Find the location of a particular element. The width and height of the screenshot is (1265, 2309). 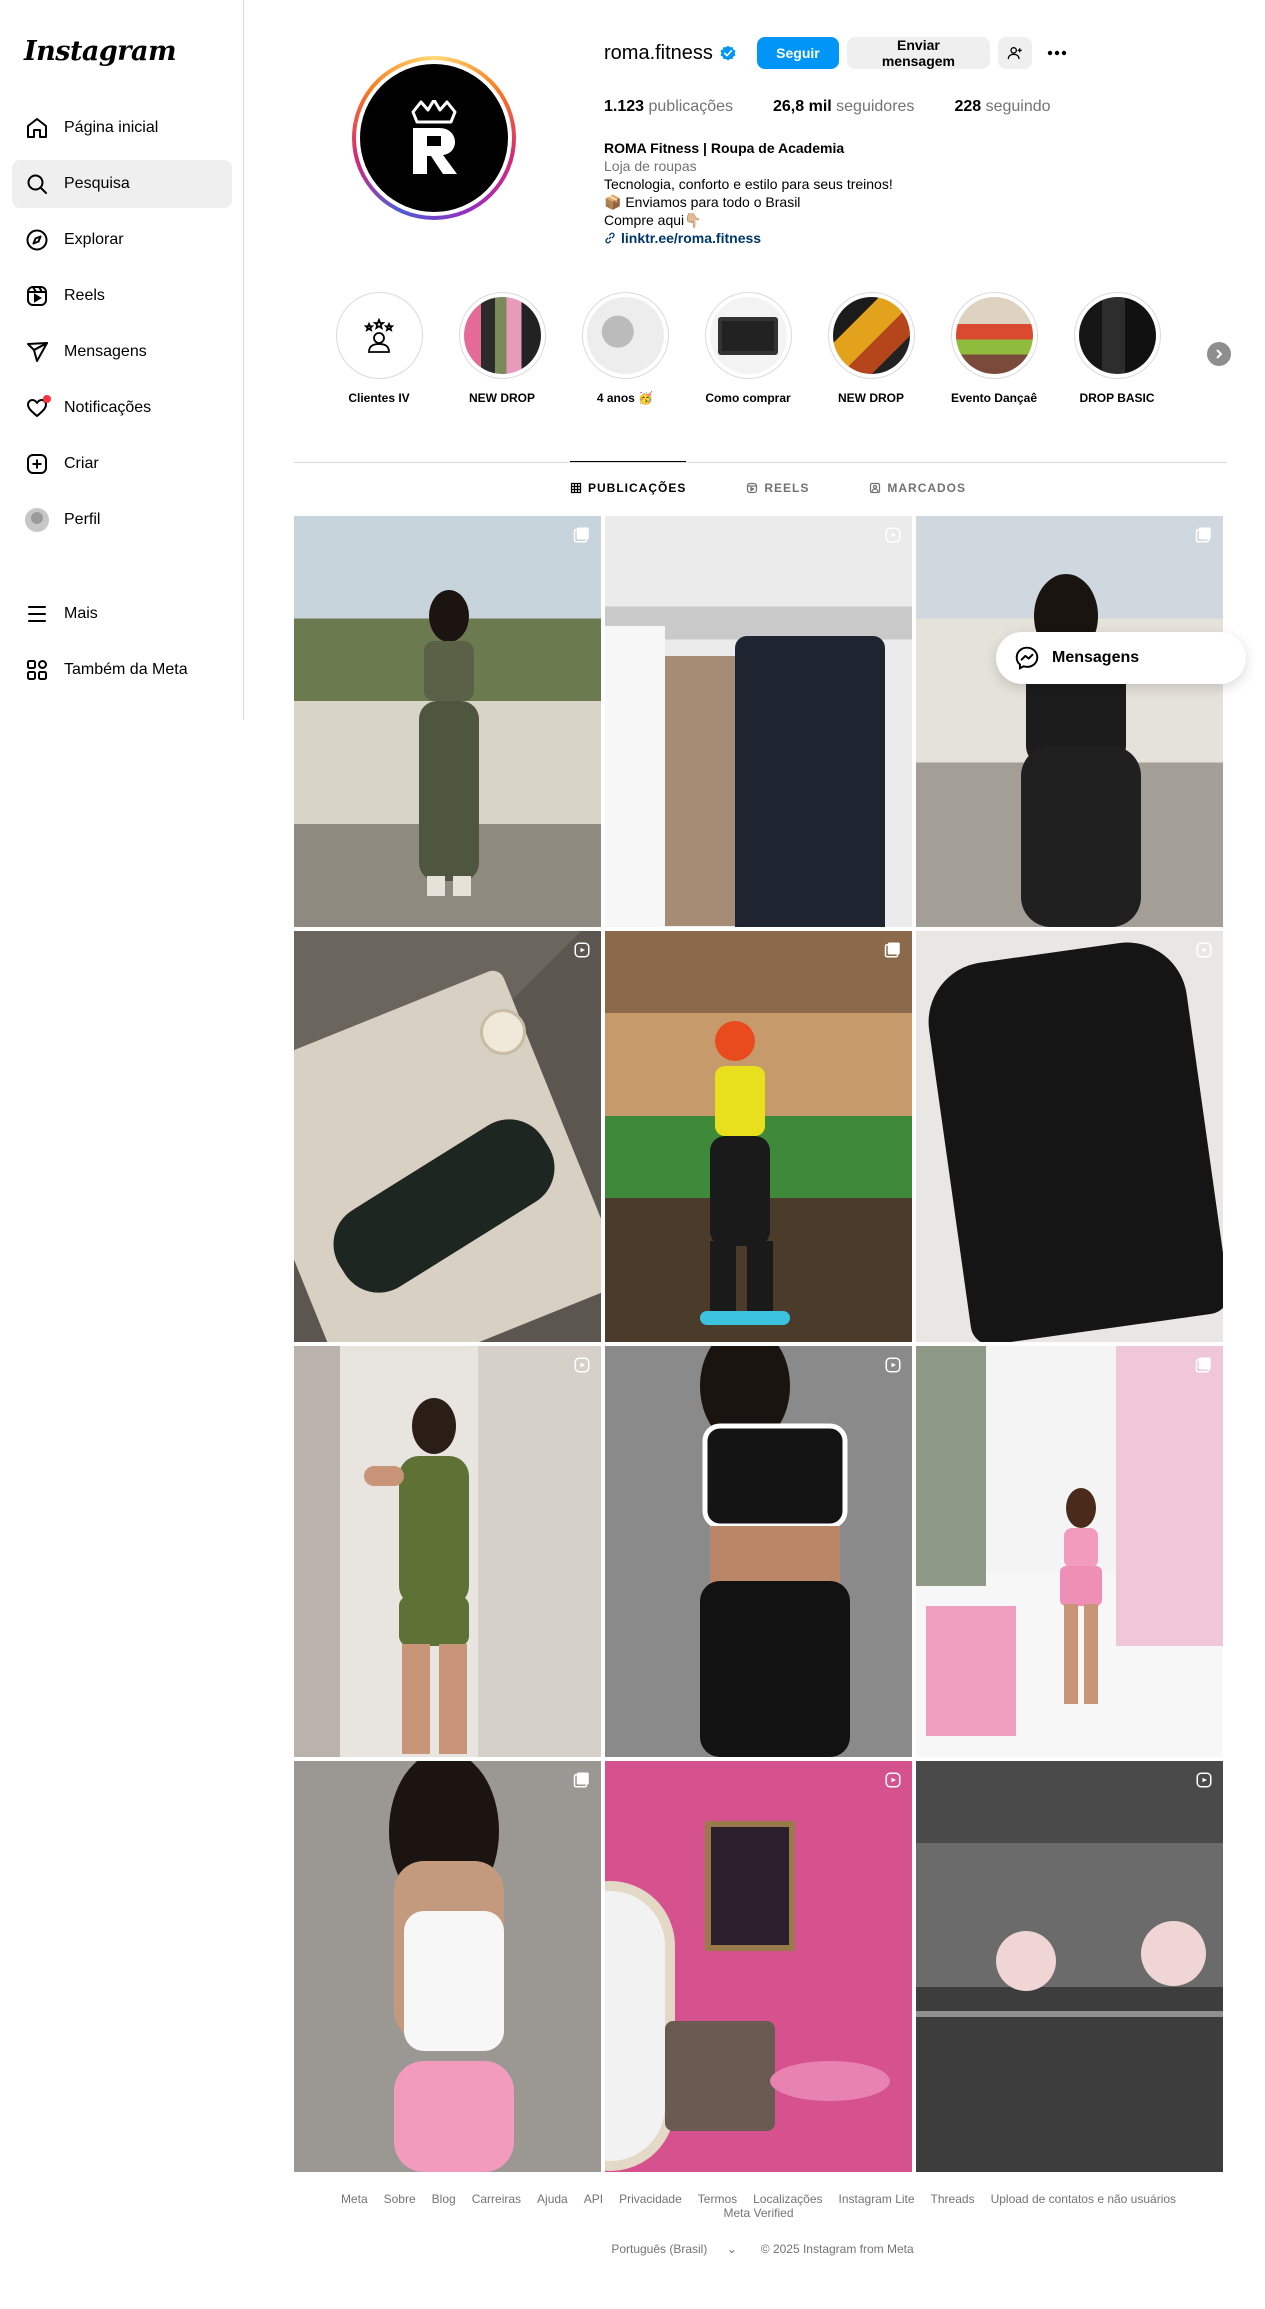

sidebar-item-label: Pesquisa is located at coordinates (97, 183).